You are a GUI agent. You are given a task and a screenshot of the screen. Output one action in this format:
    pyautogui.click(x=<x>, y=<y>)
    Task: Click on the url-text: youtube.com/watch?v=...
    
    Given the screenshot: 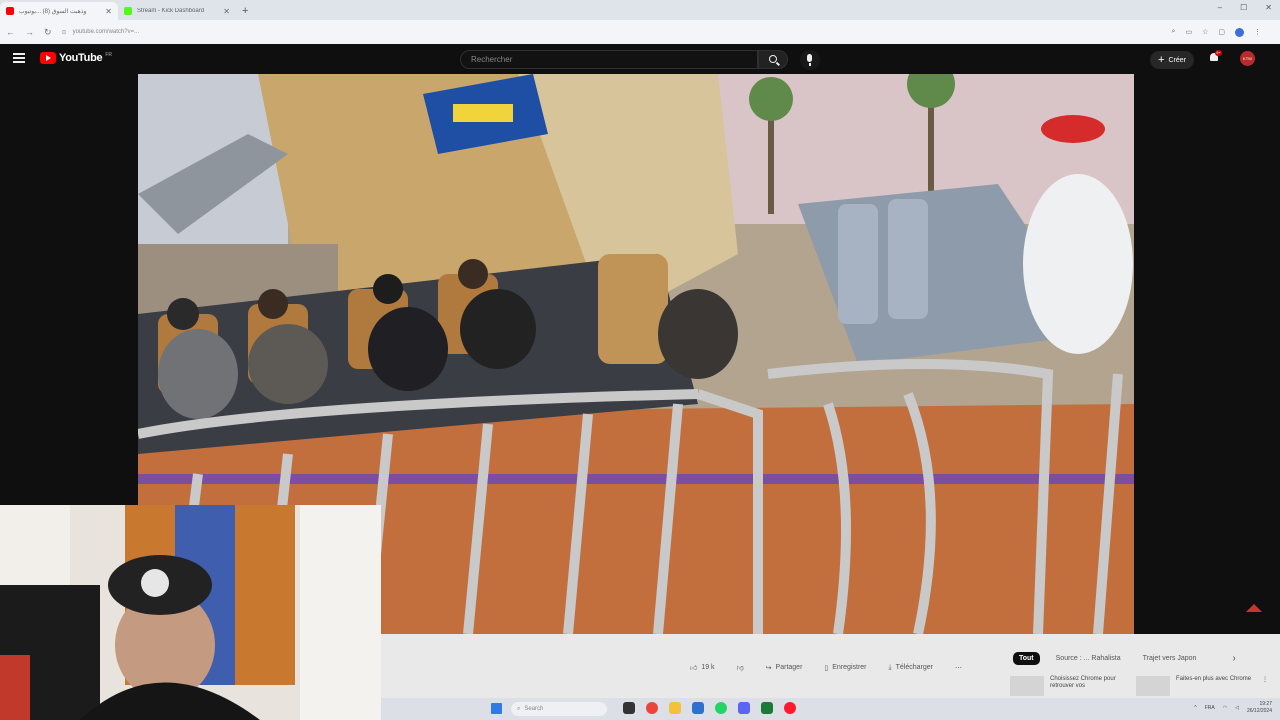 What is the action you would take?
    pyautogui.click(x=106, y=32)
    